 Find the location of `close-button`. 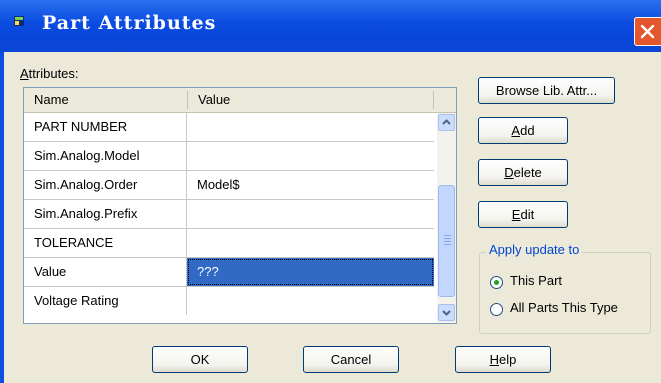

close-button is located at coordinates (647, 31).